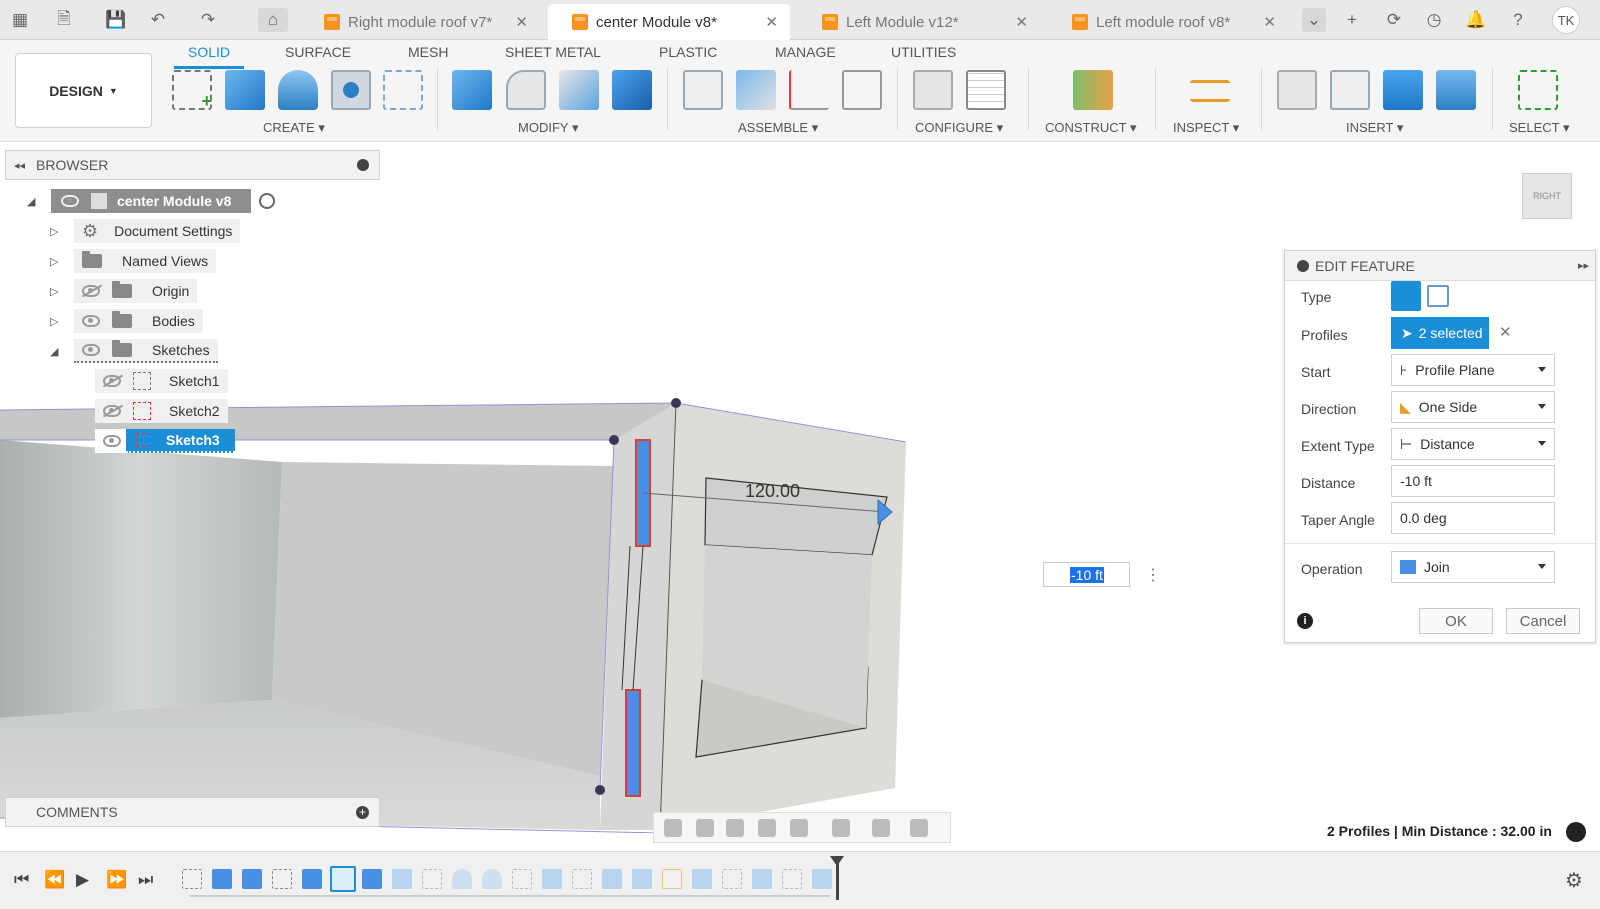 The width and height of the screenshot is (1600, 909). Describe the element at coordinates (351, 90) in the screenshot. I see `hole-icon` at that location.